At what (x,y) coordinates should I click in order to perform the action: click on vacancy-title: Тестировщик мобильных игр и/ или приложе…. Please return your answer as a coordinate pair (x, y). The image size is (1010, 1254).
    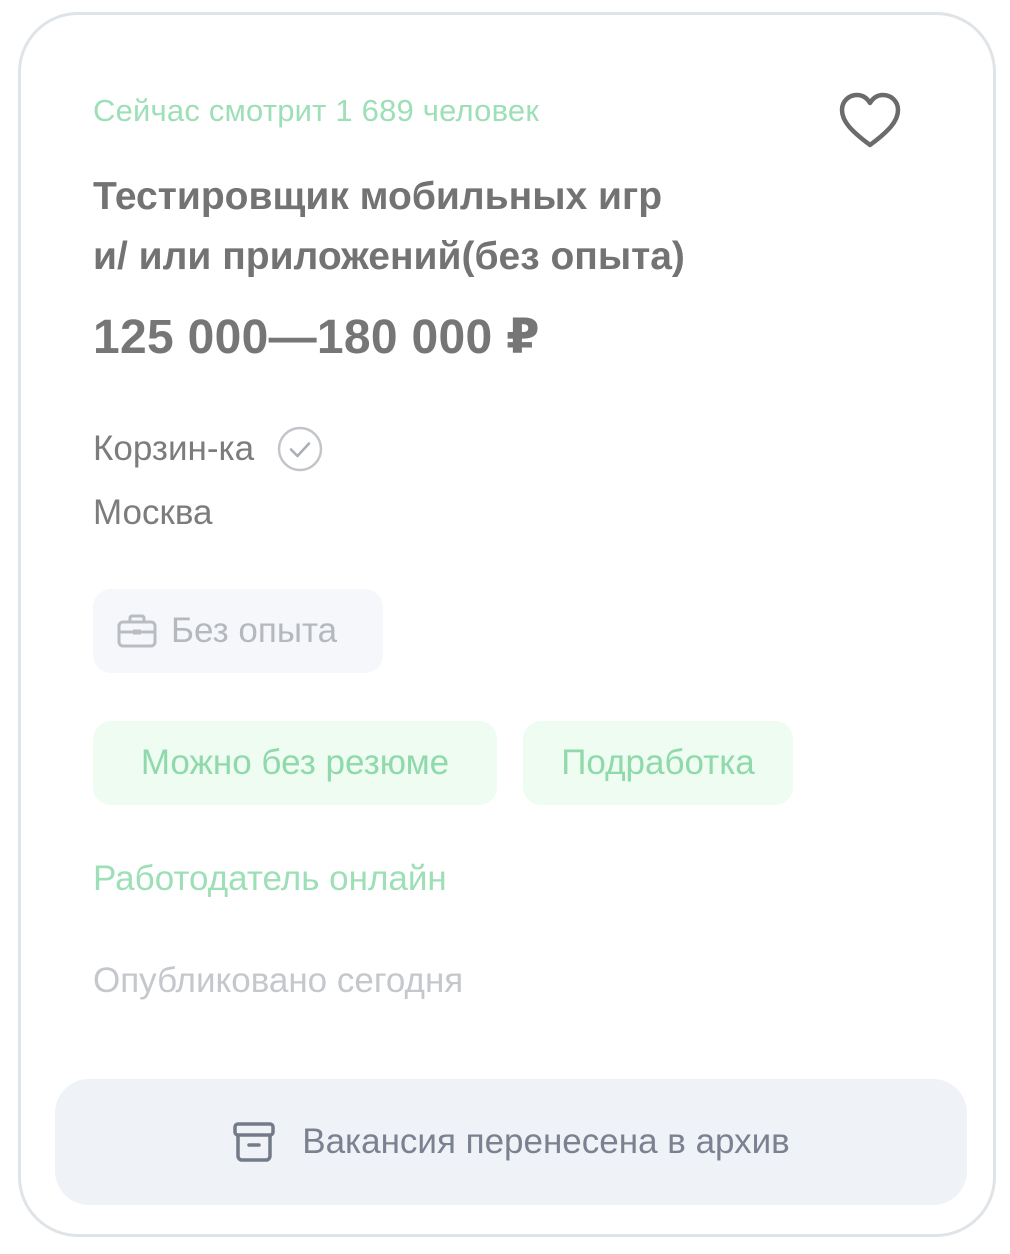
    Looking at the image, I should click on (453, 227).